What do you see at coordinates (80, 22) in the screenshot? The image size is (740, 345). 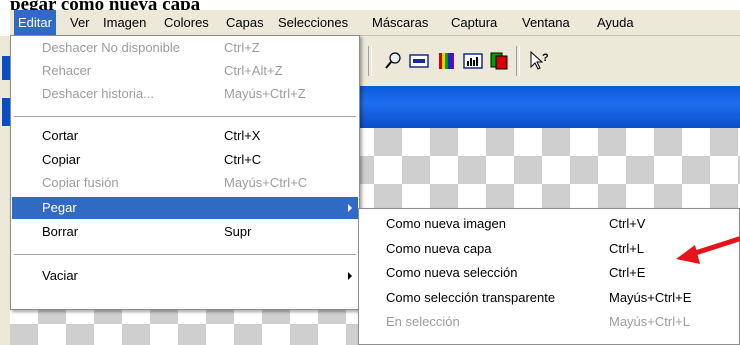 I see `menu-ver: Ver` at bounding box center [80, 22].